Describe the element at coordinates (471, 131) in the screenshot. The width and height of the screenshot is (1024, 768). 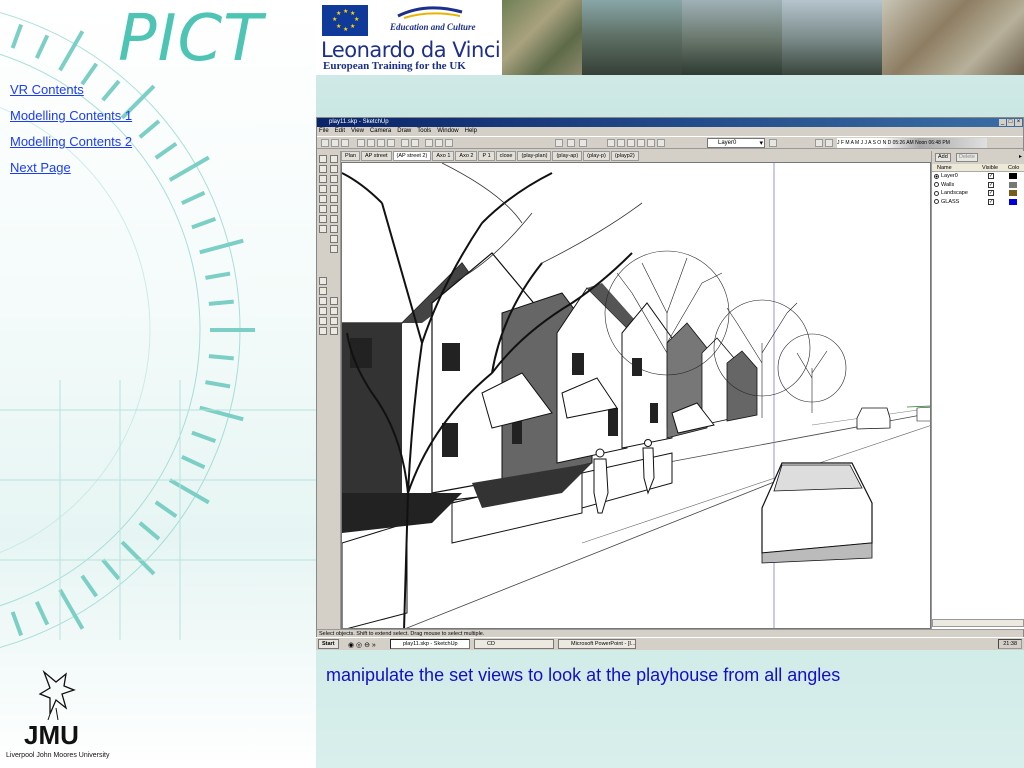
I see `menu-help: Help` at that location.